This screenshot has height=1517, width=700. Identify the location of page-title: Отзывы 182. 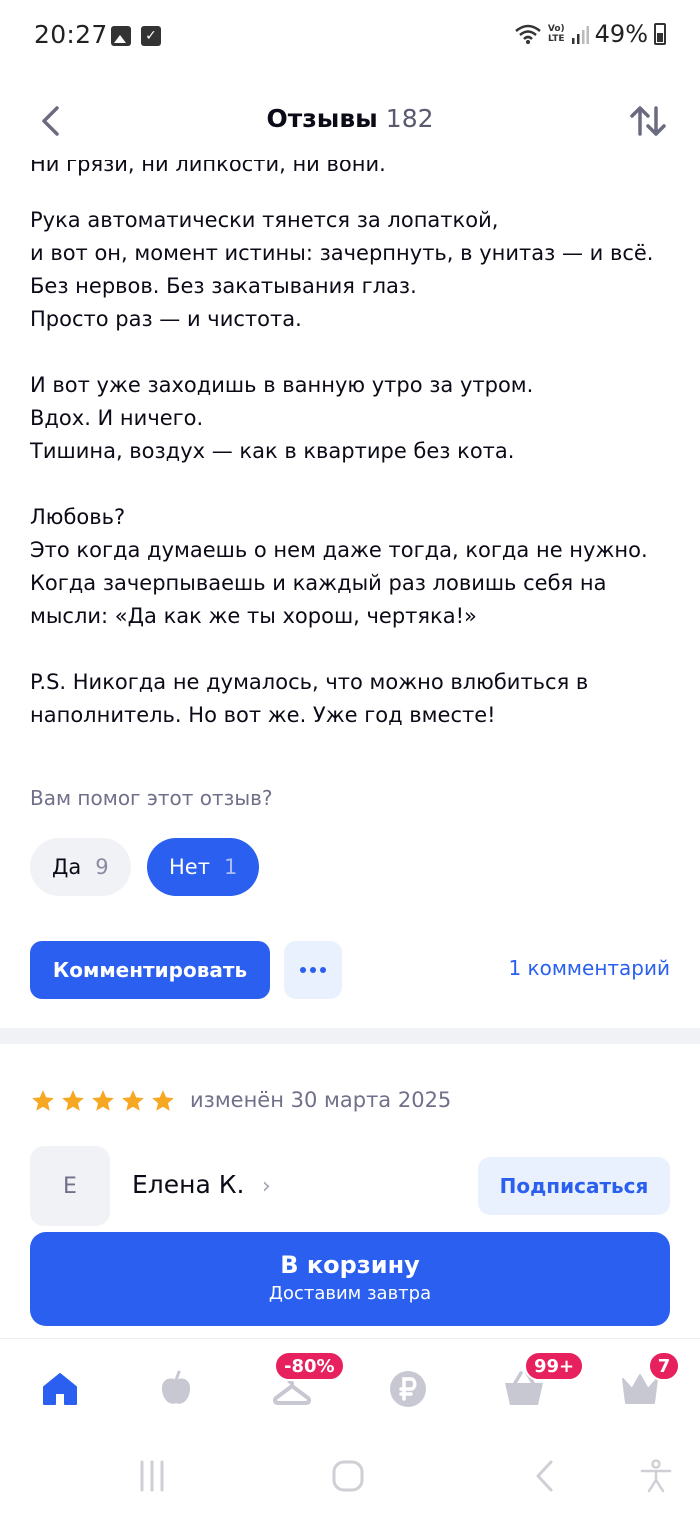
(350, 118).